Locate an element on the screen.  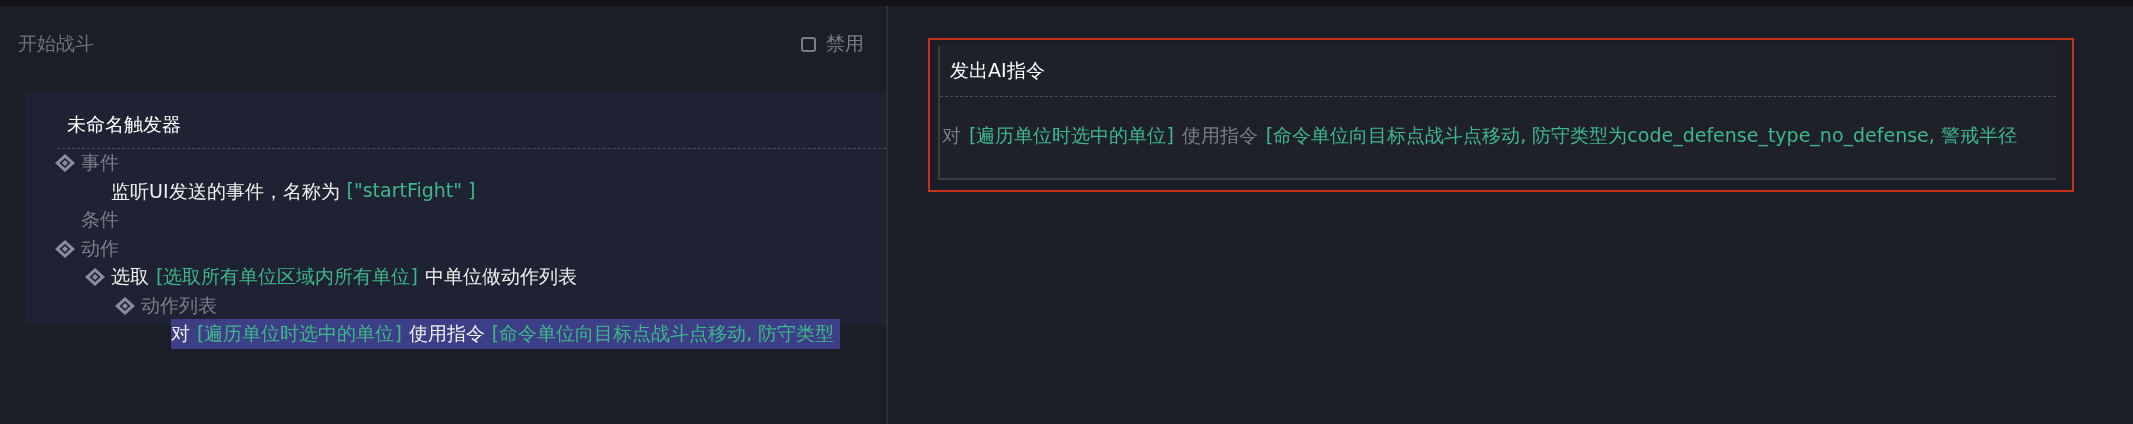
statement-text: 选取 is located at coordinates (130, 277).